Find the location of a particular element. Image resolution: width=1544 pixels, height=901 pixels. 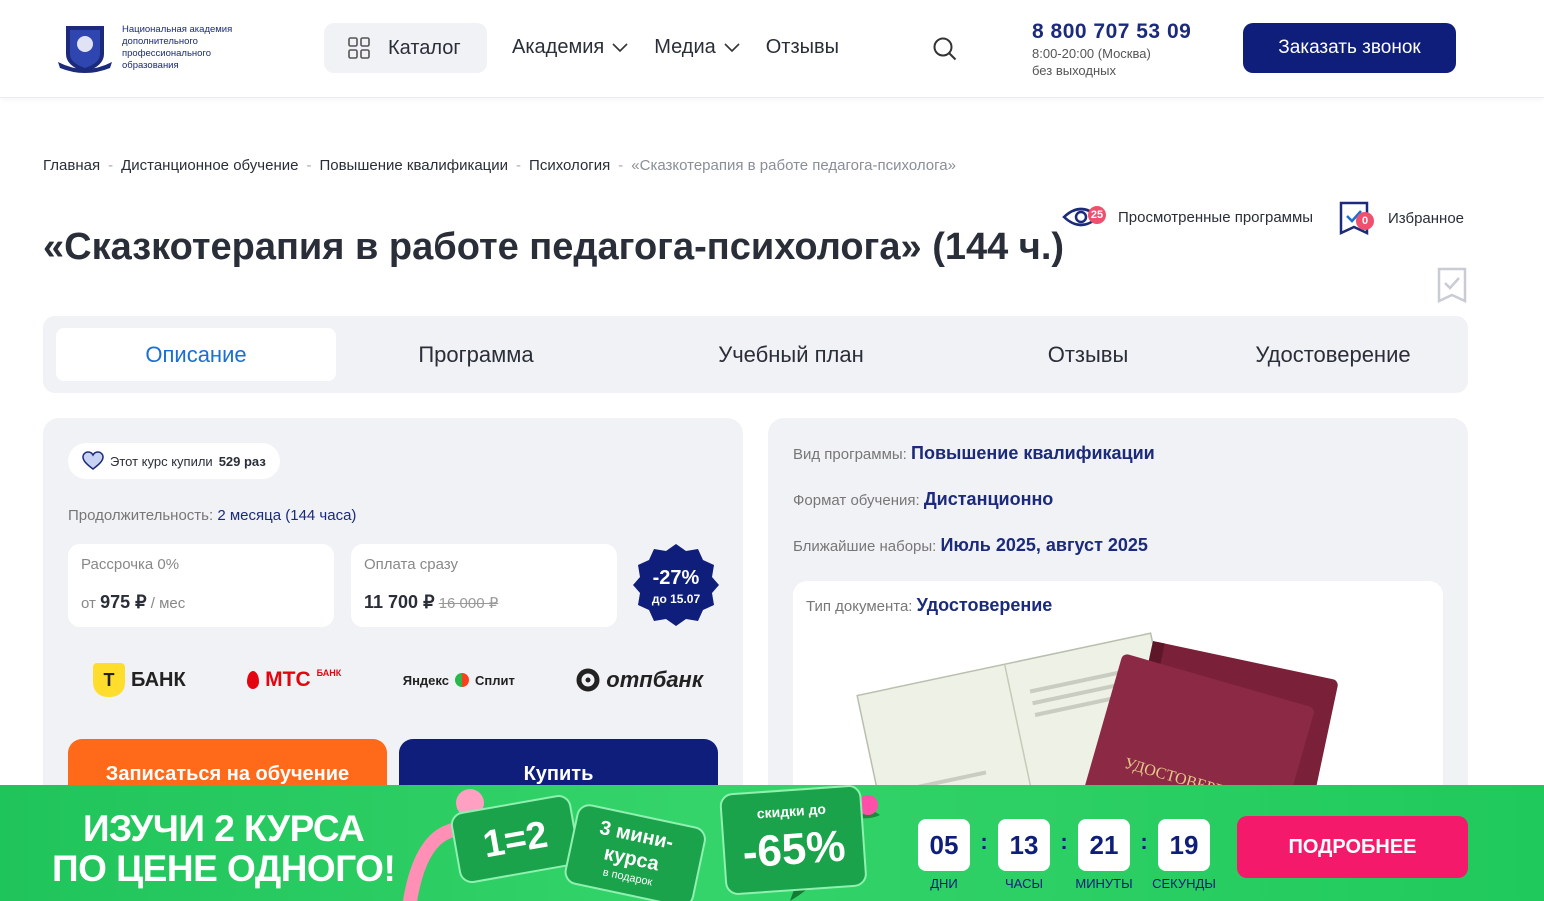

work-hours: 8:00-20:00 (Москва) is located at coordinates (1091, 53).